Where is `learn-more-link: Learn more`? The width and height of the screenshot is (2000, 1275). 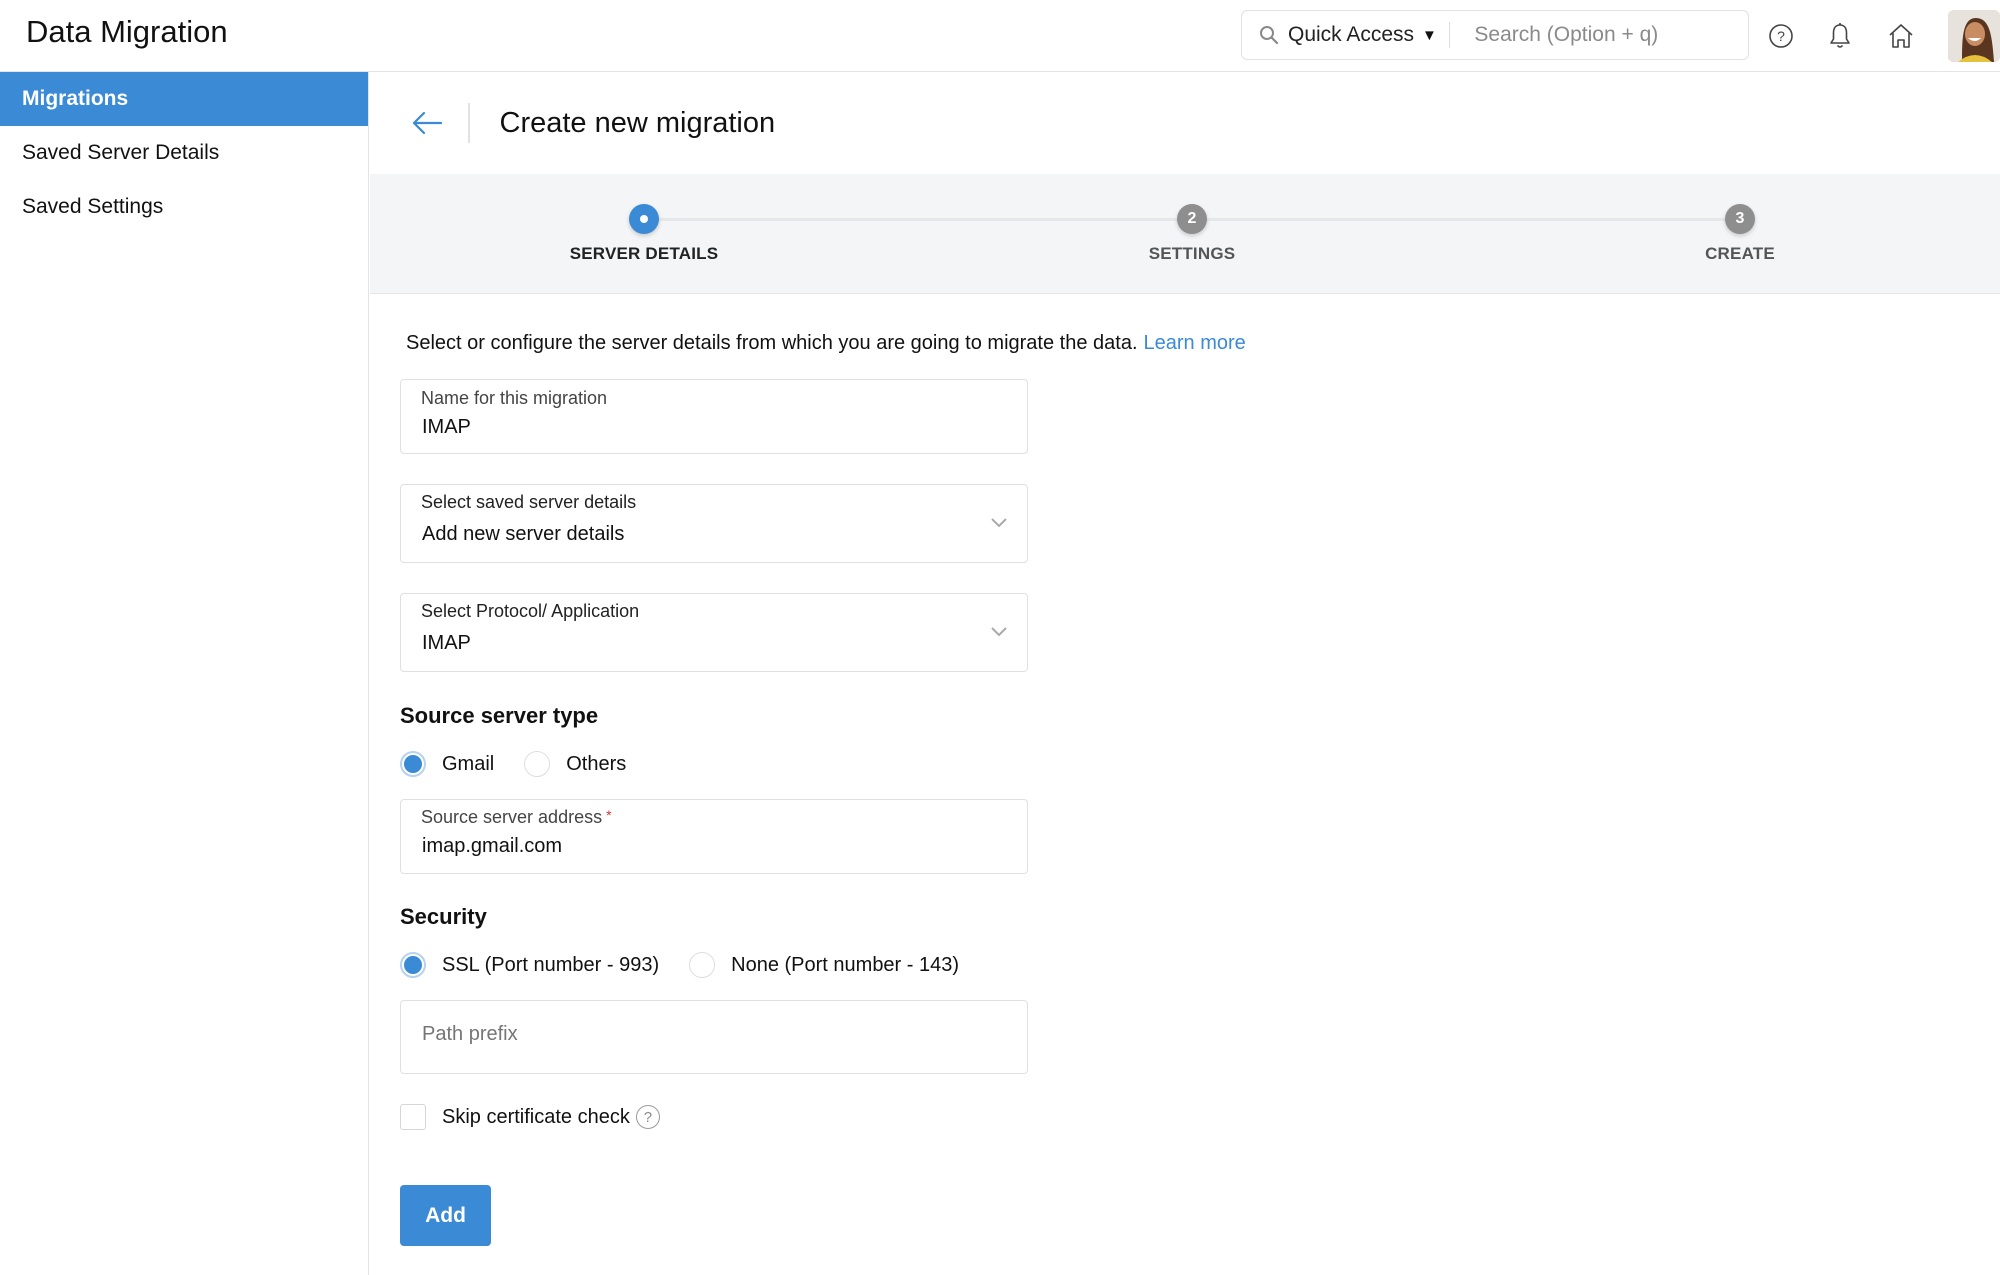
learn-more-link: Learn more is located at coordinates (1195, 343).